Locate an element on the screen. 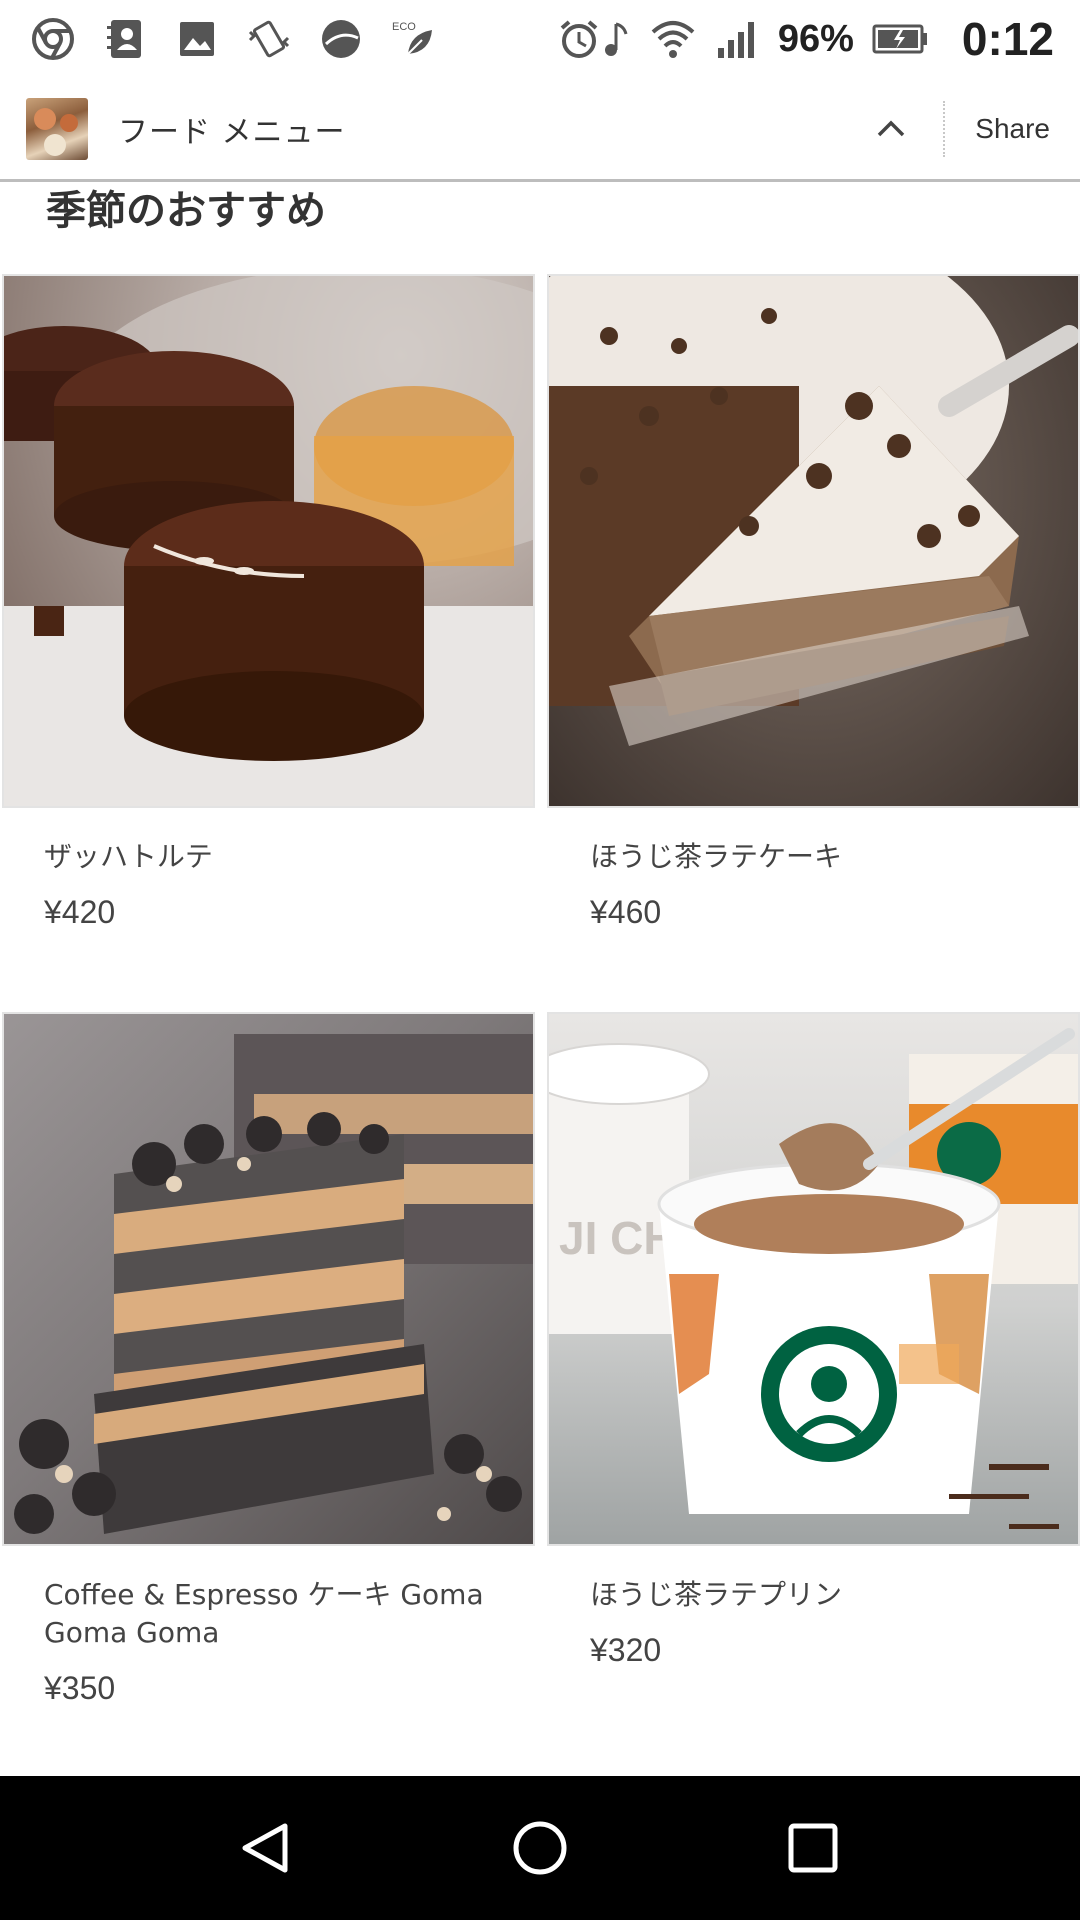 The width and height of the screenshot is (1080, 1920). product-price: ¥350 is located at coordinates (80, 1688).